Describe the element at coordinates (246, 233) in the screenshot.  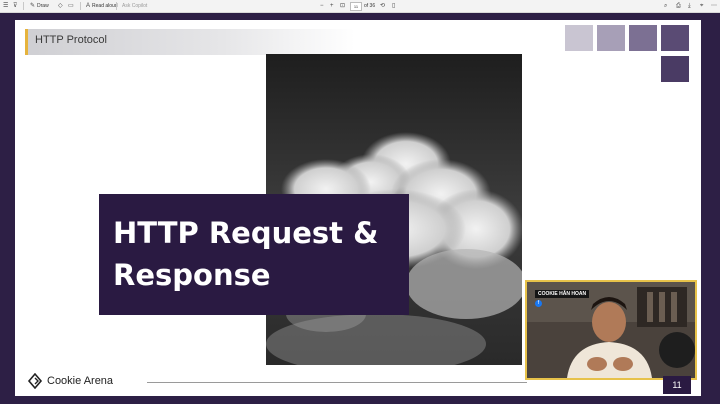
I see `slide-title-line-1: HTTP Request &` at that location.